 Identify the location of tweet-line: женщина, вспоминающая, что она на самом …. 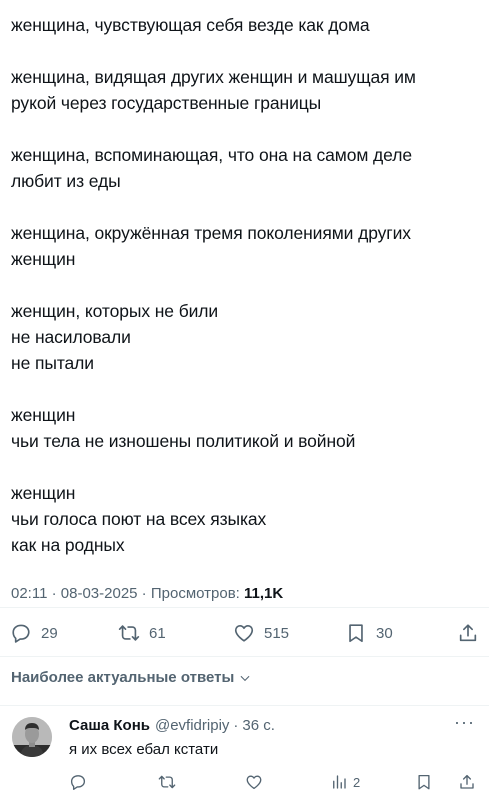
(211, 155).